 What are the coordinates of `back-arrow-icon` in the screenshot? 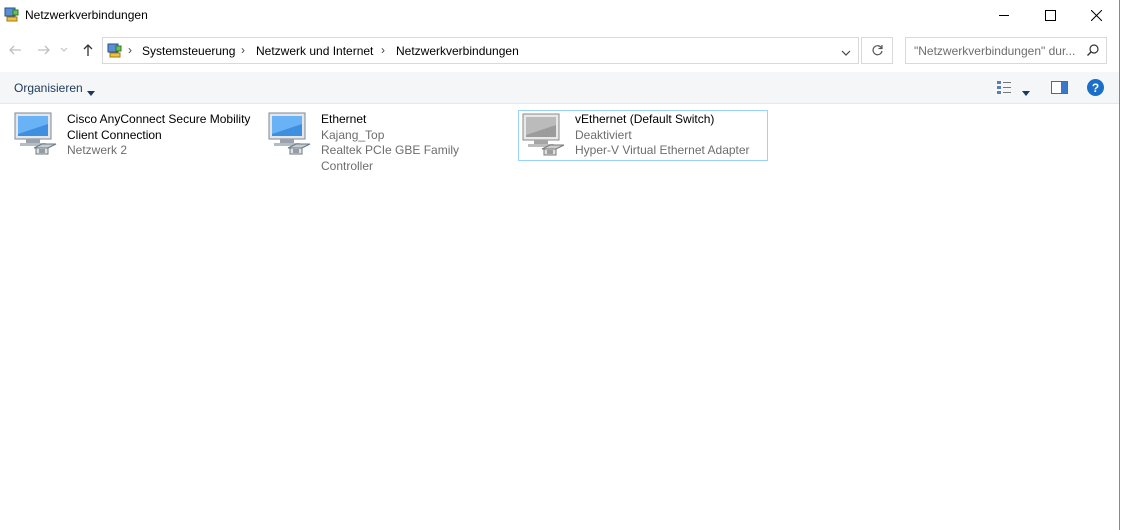 It's located at (15, 50).